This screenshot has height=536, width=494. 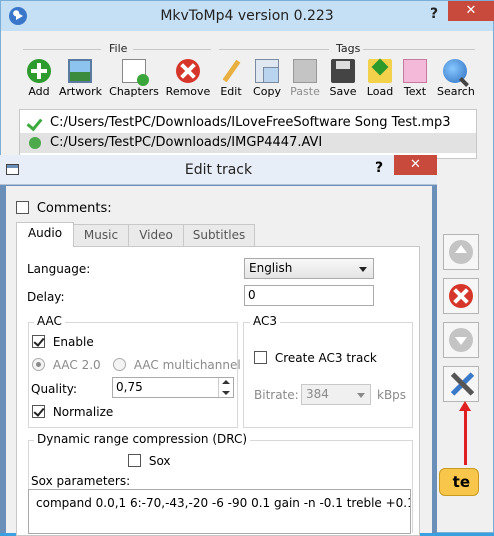 I want to click on create-ac3-checkbox, so click(x=260, y=357).